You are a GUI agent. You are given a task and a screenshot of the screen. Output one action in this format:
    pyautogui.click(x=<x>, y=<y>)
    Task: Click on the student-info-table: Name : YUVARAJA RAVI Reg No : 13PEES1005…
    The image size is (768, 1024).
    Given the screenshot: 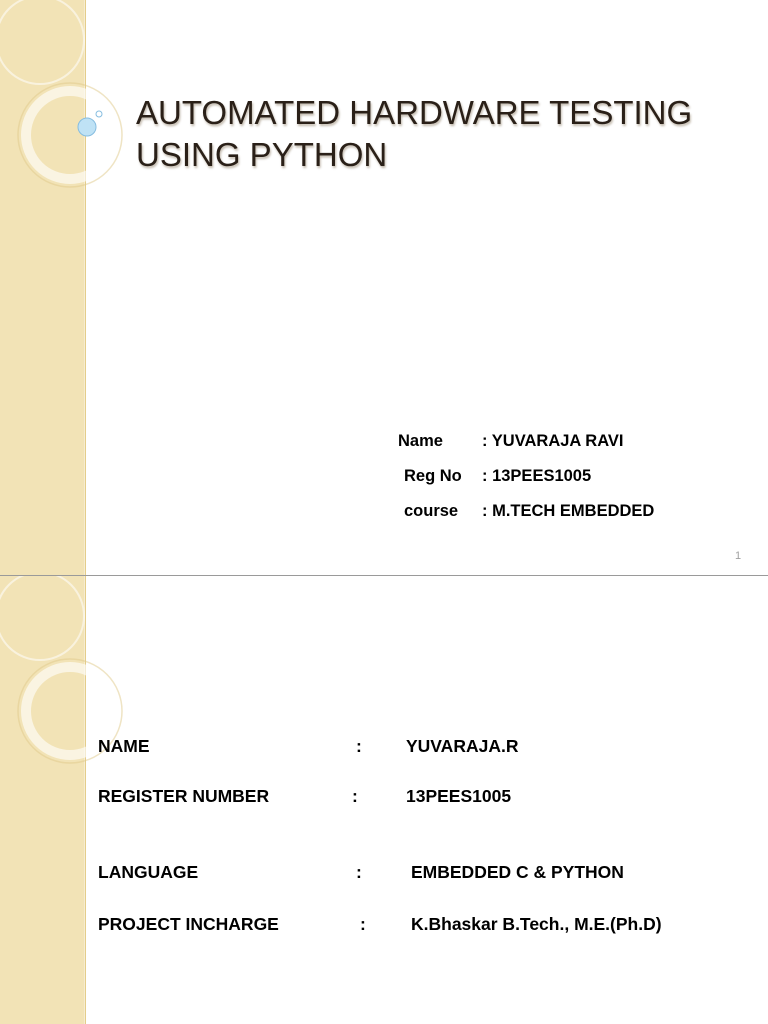 What is the action you would take?
    pyautogui.click(x=526, y=476)
    